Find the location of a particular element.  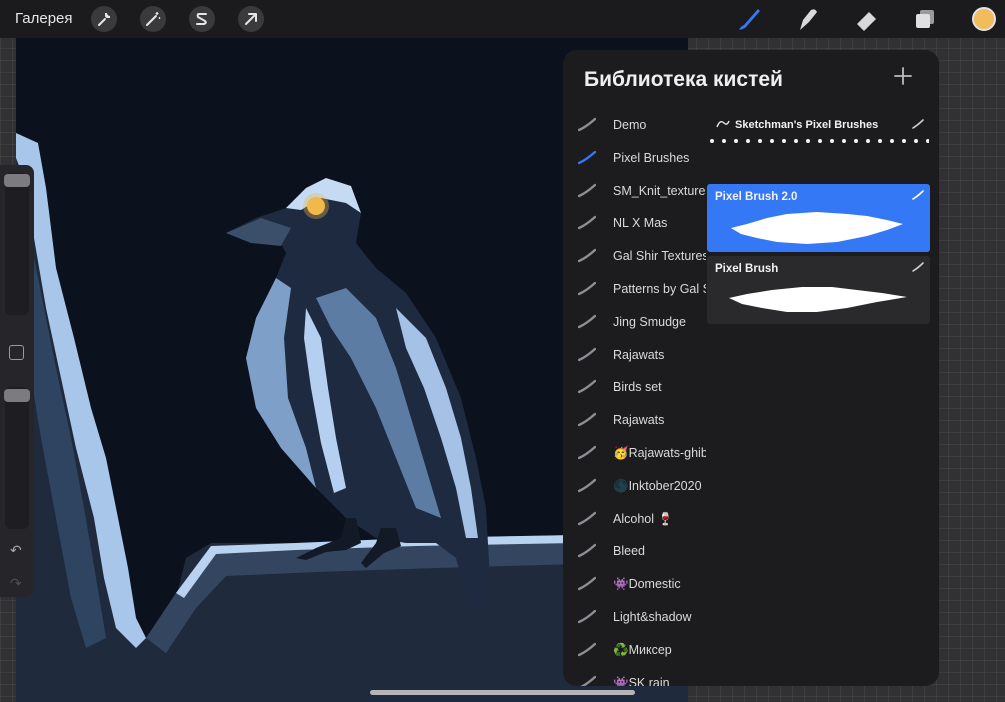

brush-set-label: Gal Shir Textures is located at coordinates (659, 256).